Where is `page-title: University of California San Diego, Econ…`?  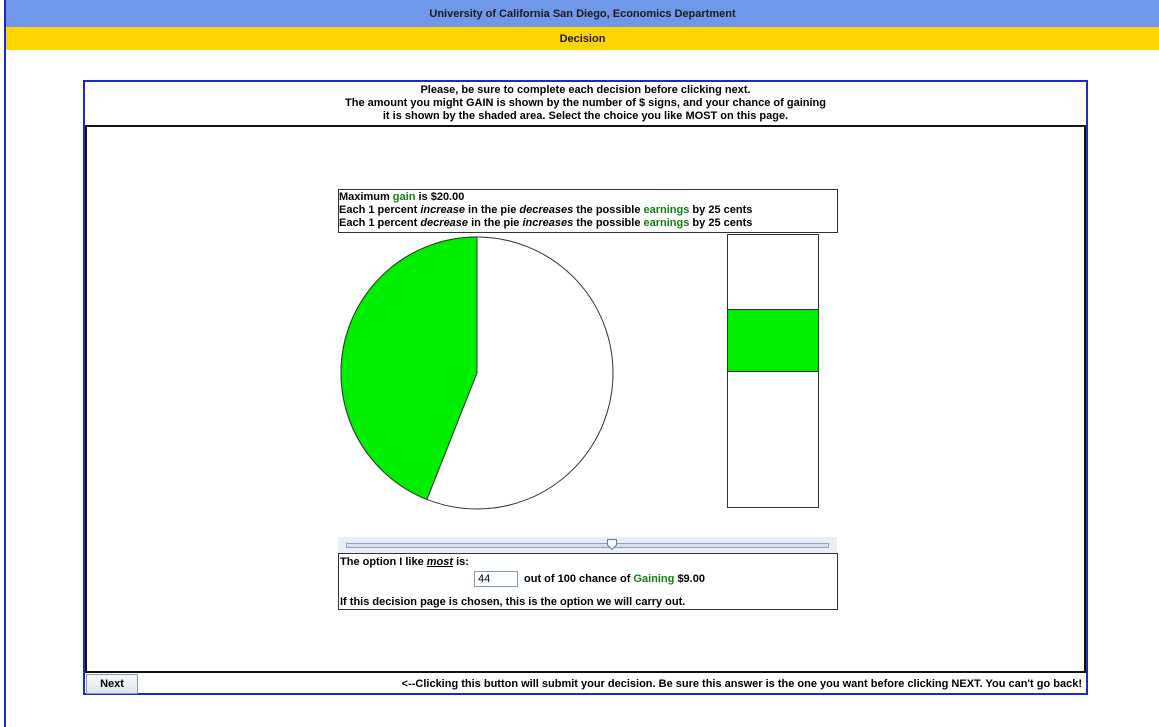 page-title: University of California San Diego, Econ… is located at coordinates (582, 13).